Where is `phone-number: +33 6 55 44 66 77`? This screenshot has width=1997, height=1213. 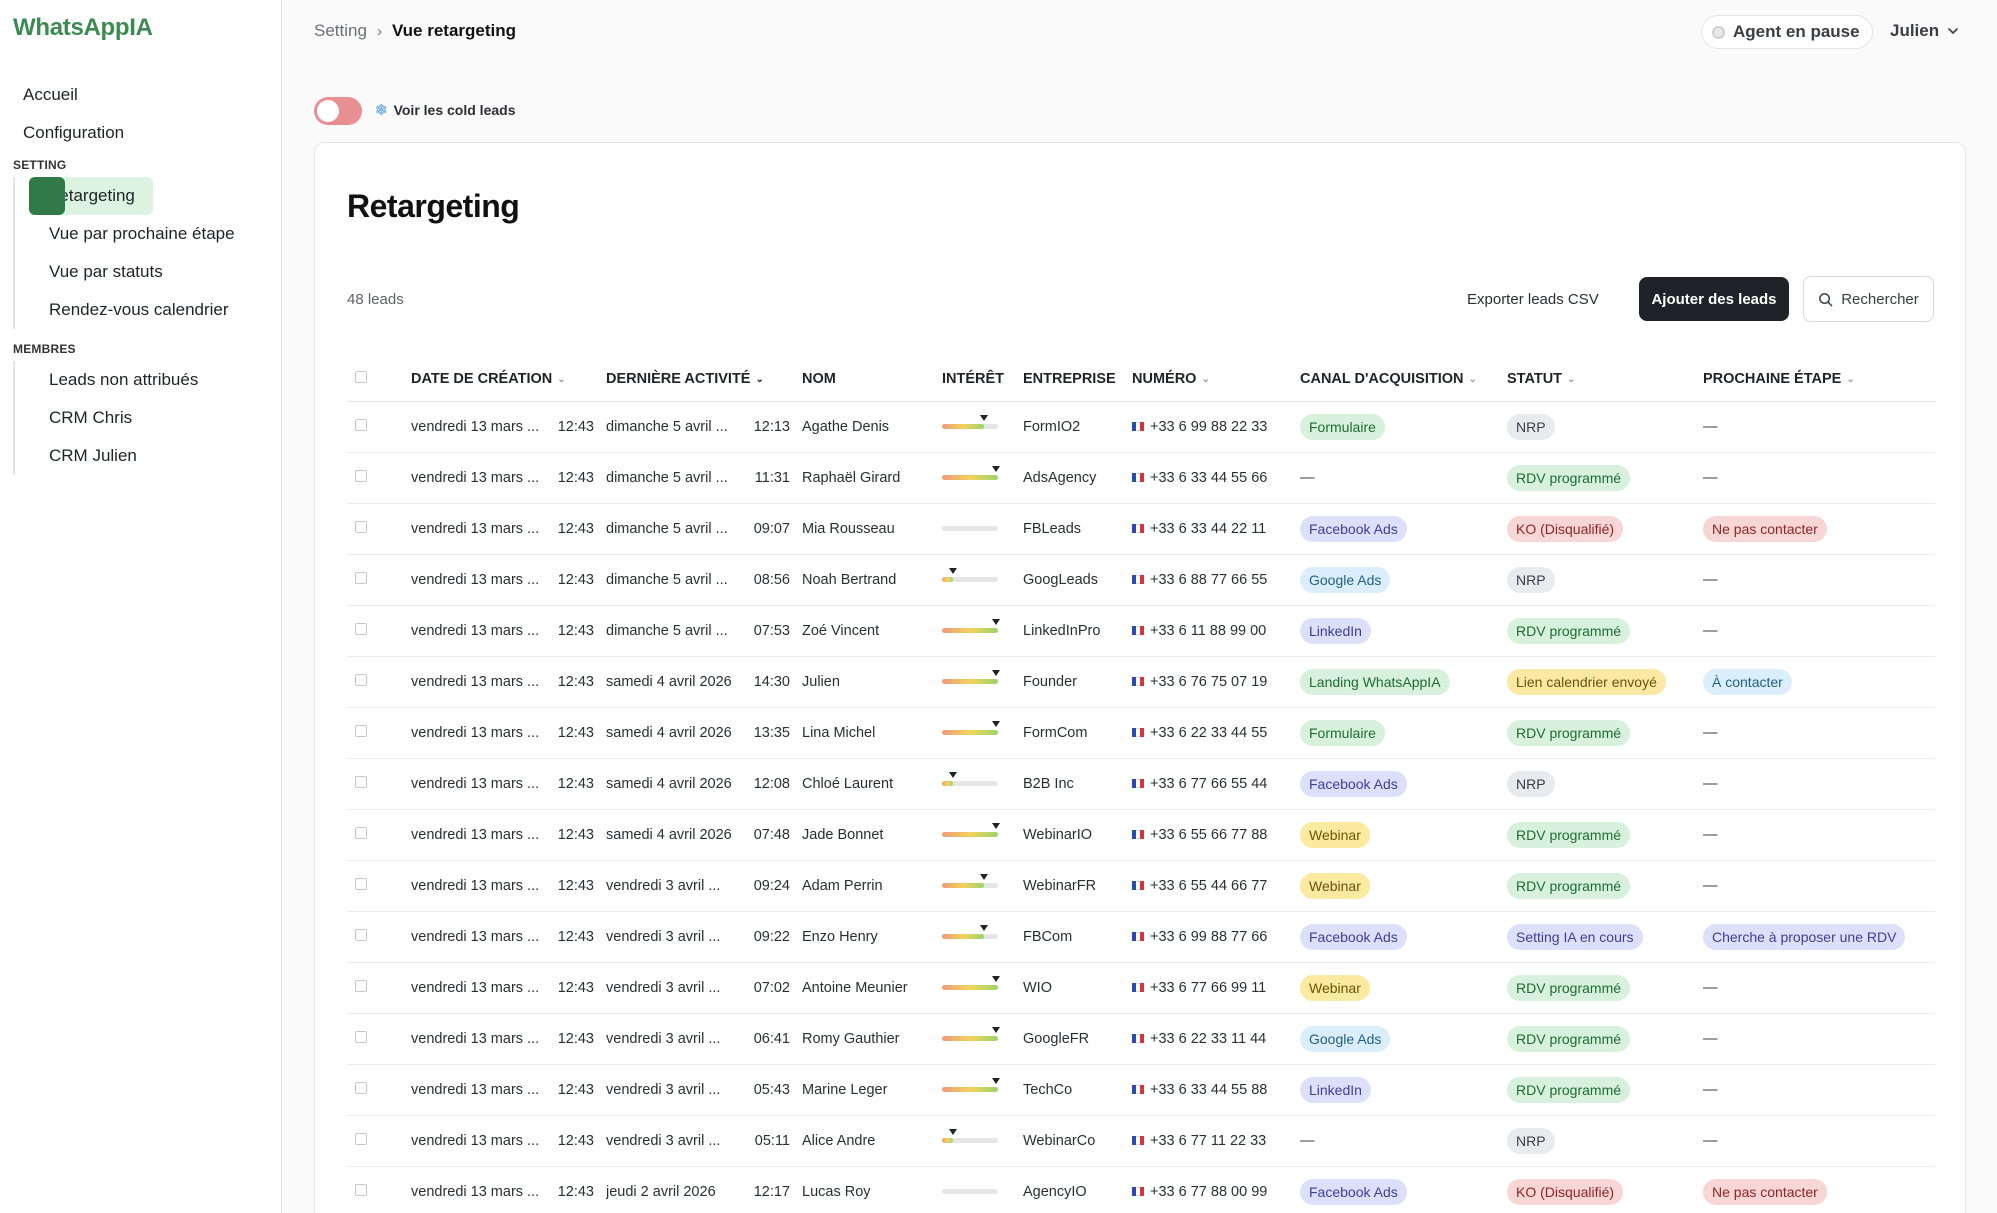 phone-number: +33 6 55 44 66 77 is located at coordinates (1208, 886).